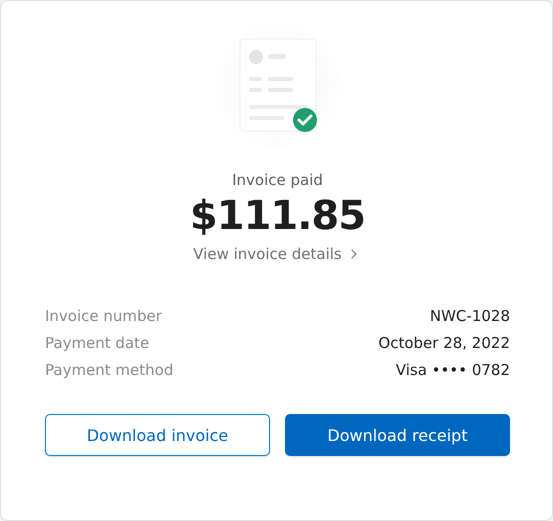 The height and width of the screenshot is (521, 553). I want to click on detail-value: Visa •••• 0782, so click(453, 370).